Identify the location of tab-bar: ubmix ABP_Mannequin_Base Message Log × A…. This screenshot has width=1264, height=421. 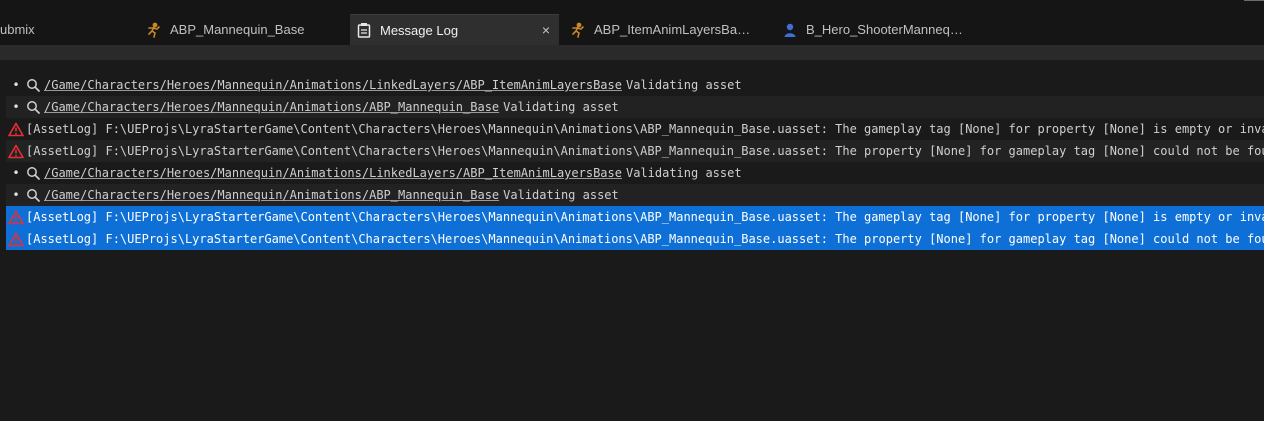
(632, 22).